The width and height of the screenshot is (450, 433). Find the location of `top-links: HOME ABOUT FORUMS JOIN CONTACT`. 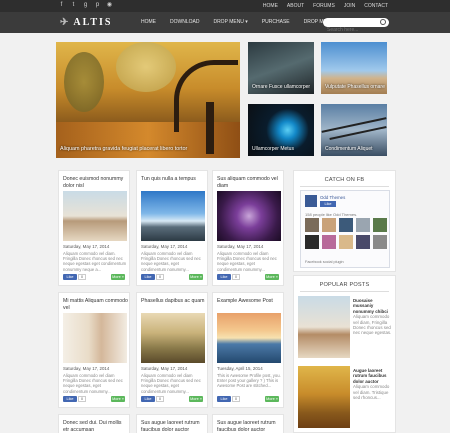

top-links: HOME ABOUT FORUMS JOIN CONTACT is located at coordinates (325, 6).